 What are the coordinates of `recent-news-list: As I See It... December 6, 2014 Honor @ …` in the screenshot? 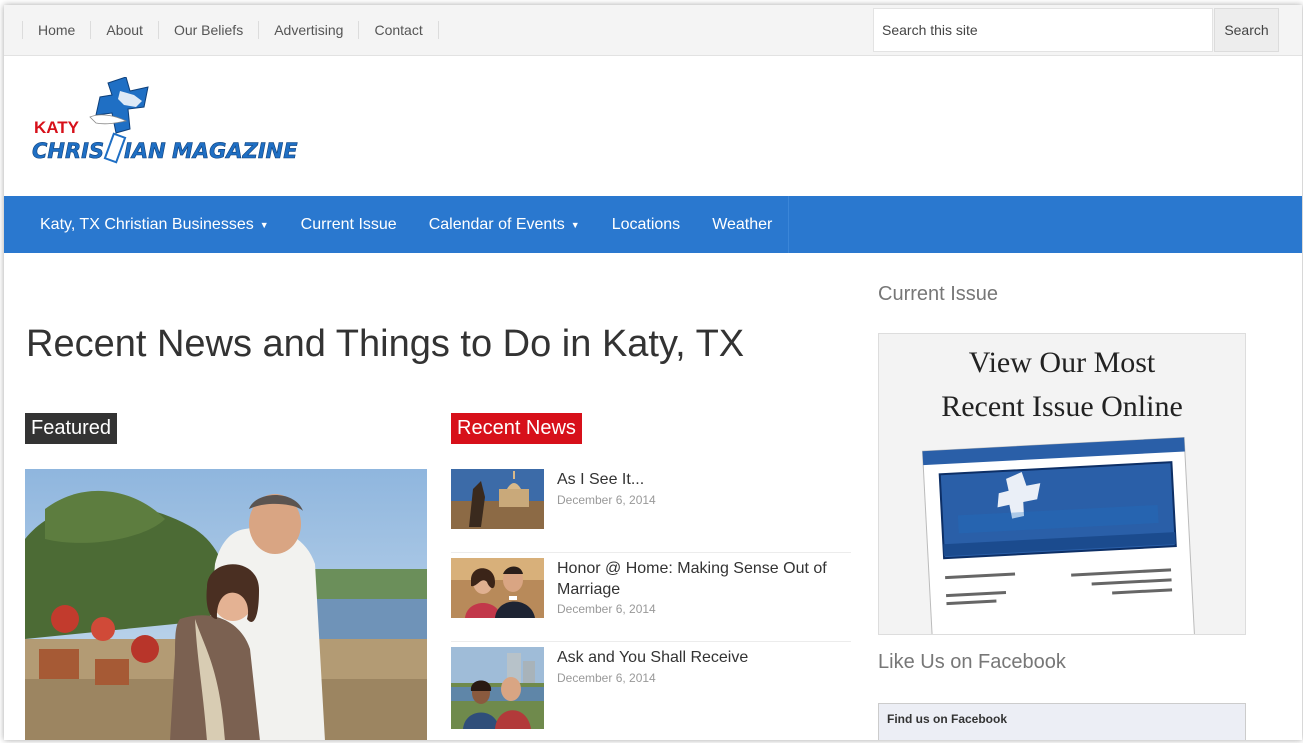 It's located at (651, 600).